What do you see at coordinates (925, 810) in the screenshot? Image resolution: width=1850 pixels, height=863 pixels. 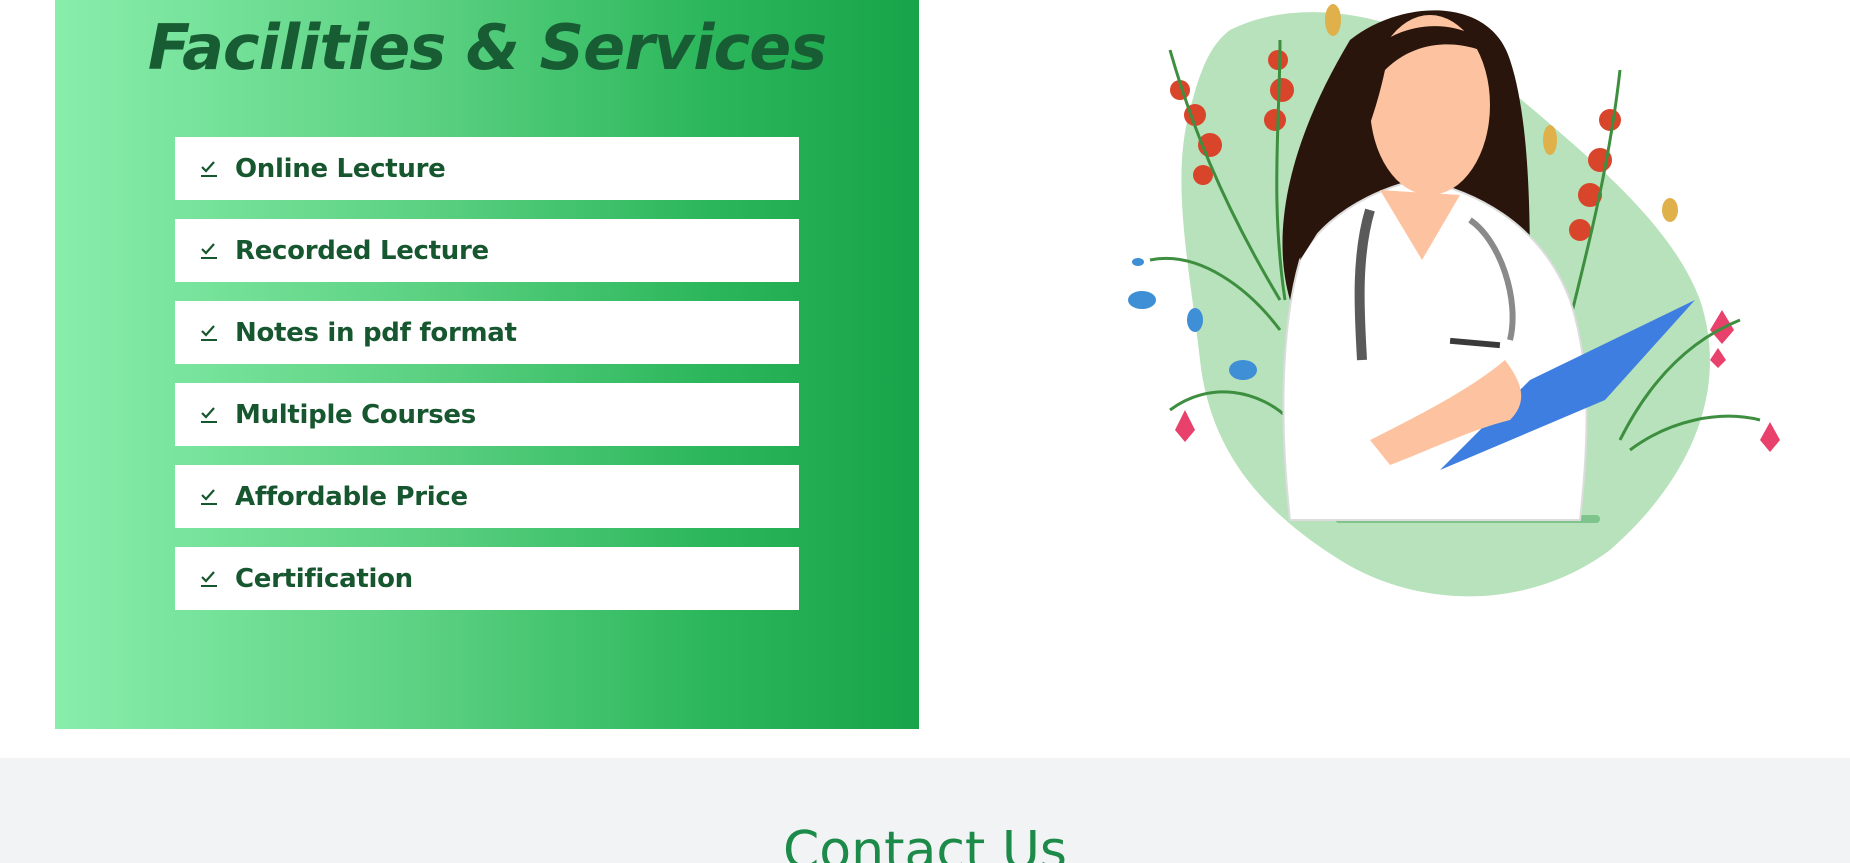 I see `contact-section: Contact Us` at bounding box center [925, 810].